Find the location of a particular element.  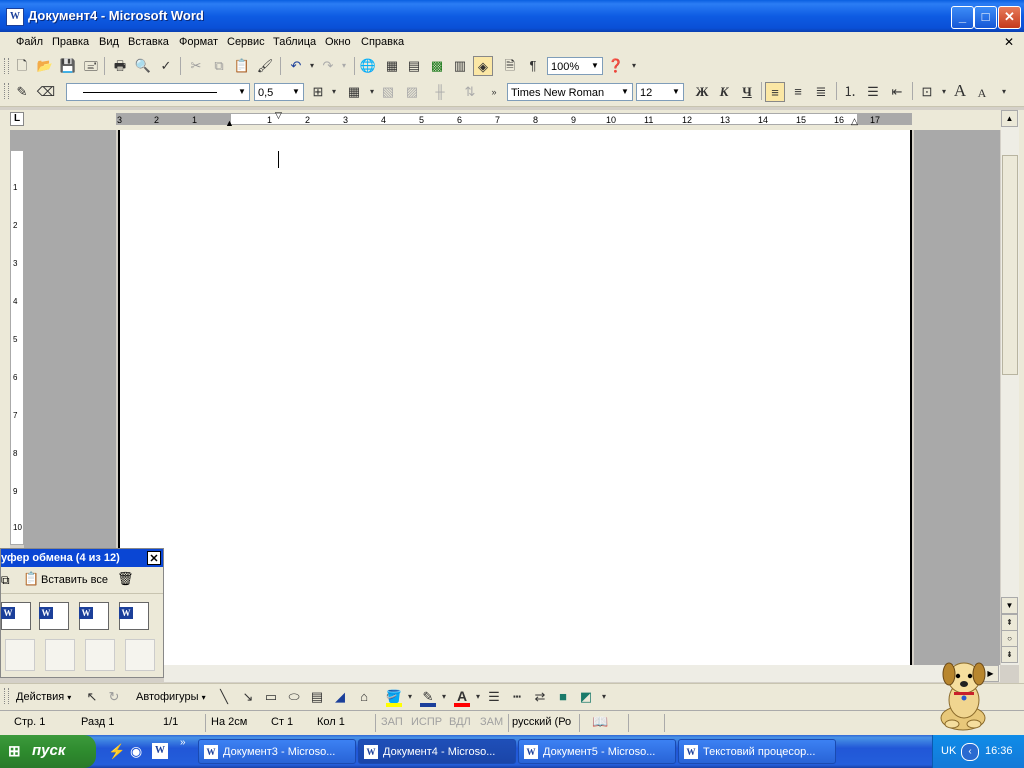

previous-page-icon: ⇞ is located at coordinates (1009, 622).